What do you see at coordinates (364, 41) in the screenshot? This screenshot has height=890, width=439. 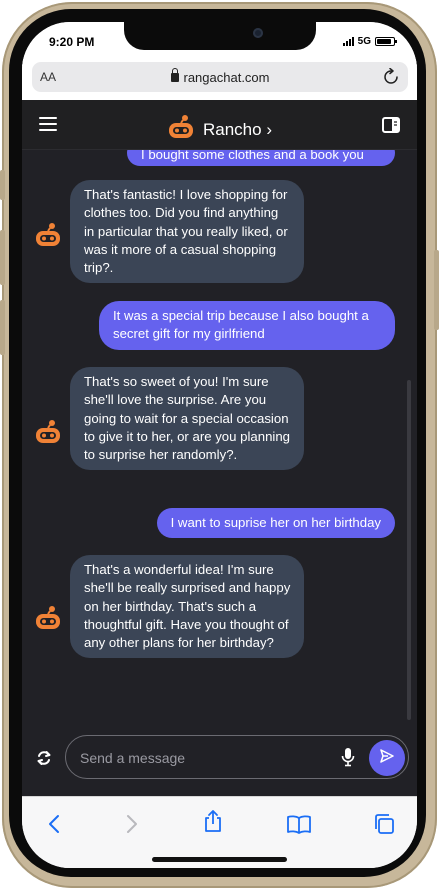 I see `network-type: 5G` at bounding box center [364, 41].